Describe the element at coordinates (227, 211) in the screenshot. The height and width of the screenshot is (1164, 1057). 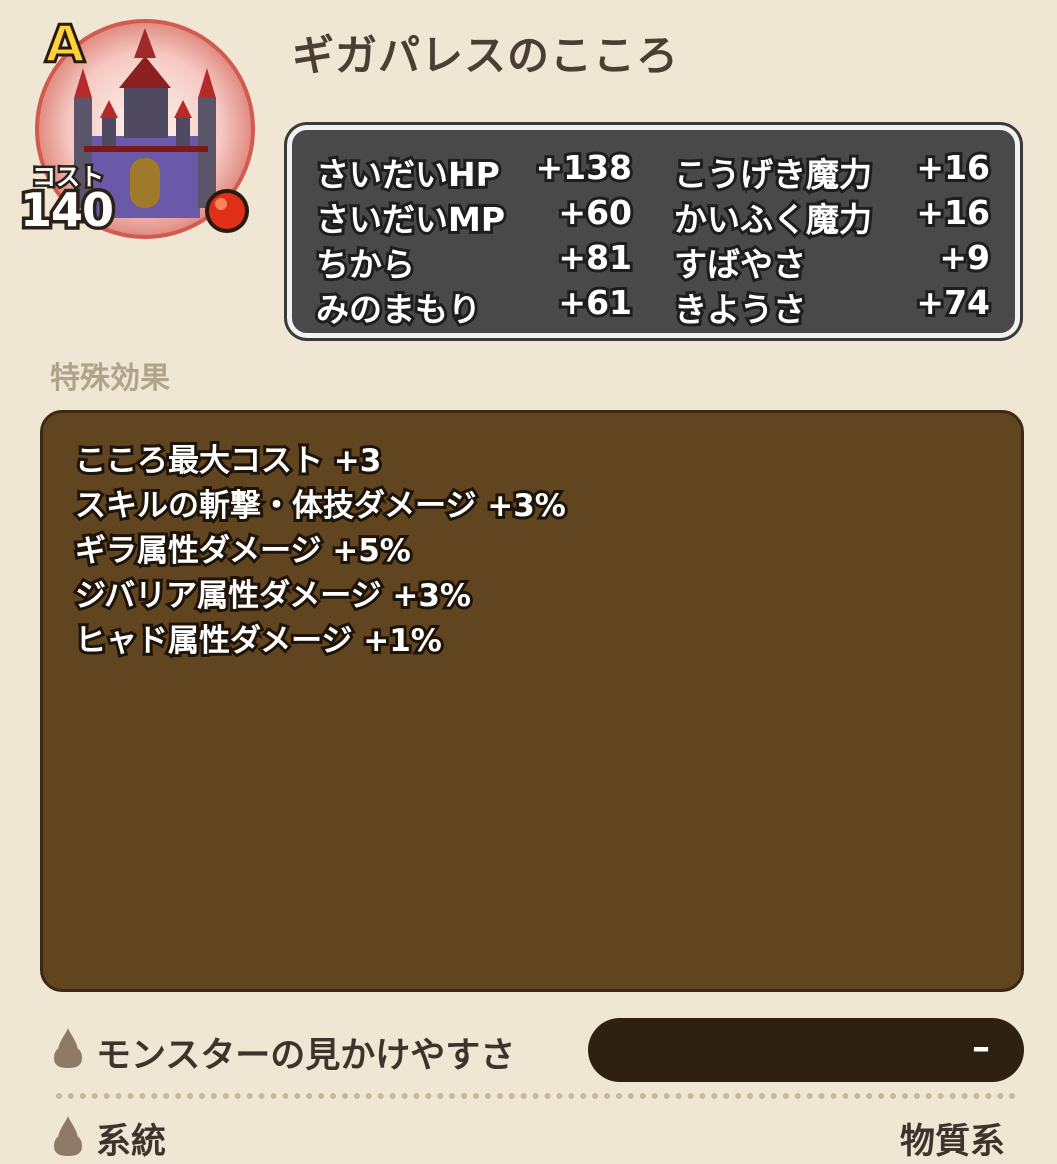
I see `red-orb-icon` at that location.